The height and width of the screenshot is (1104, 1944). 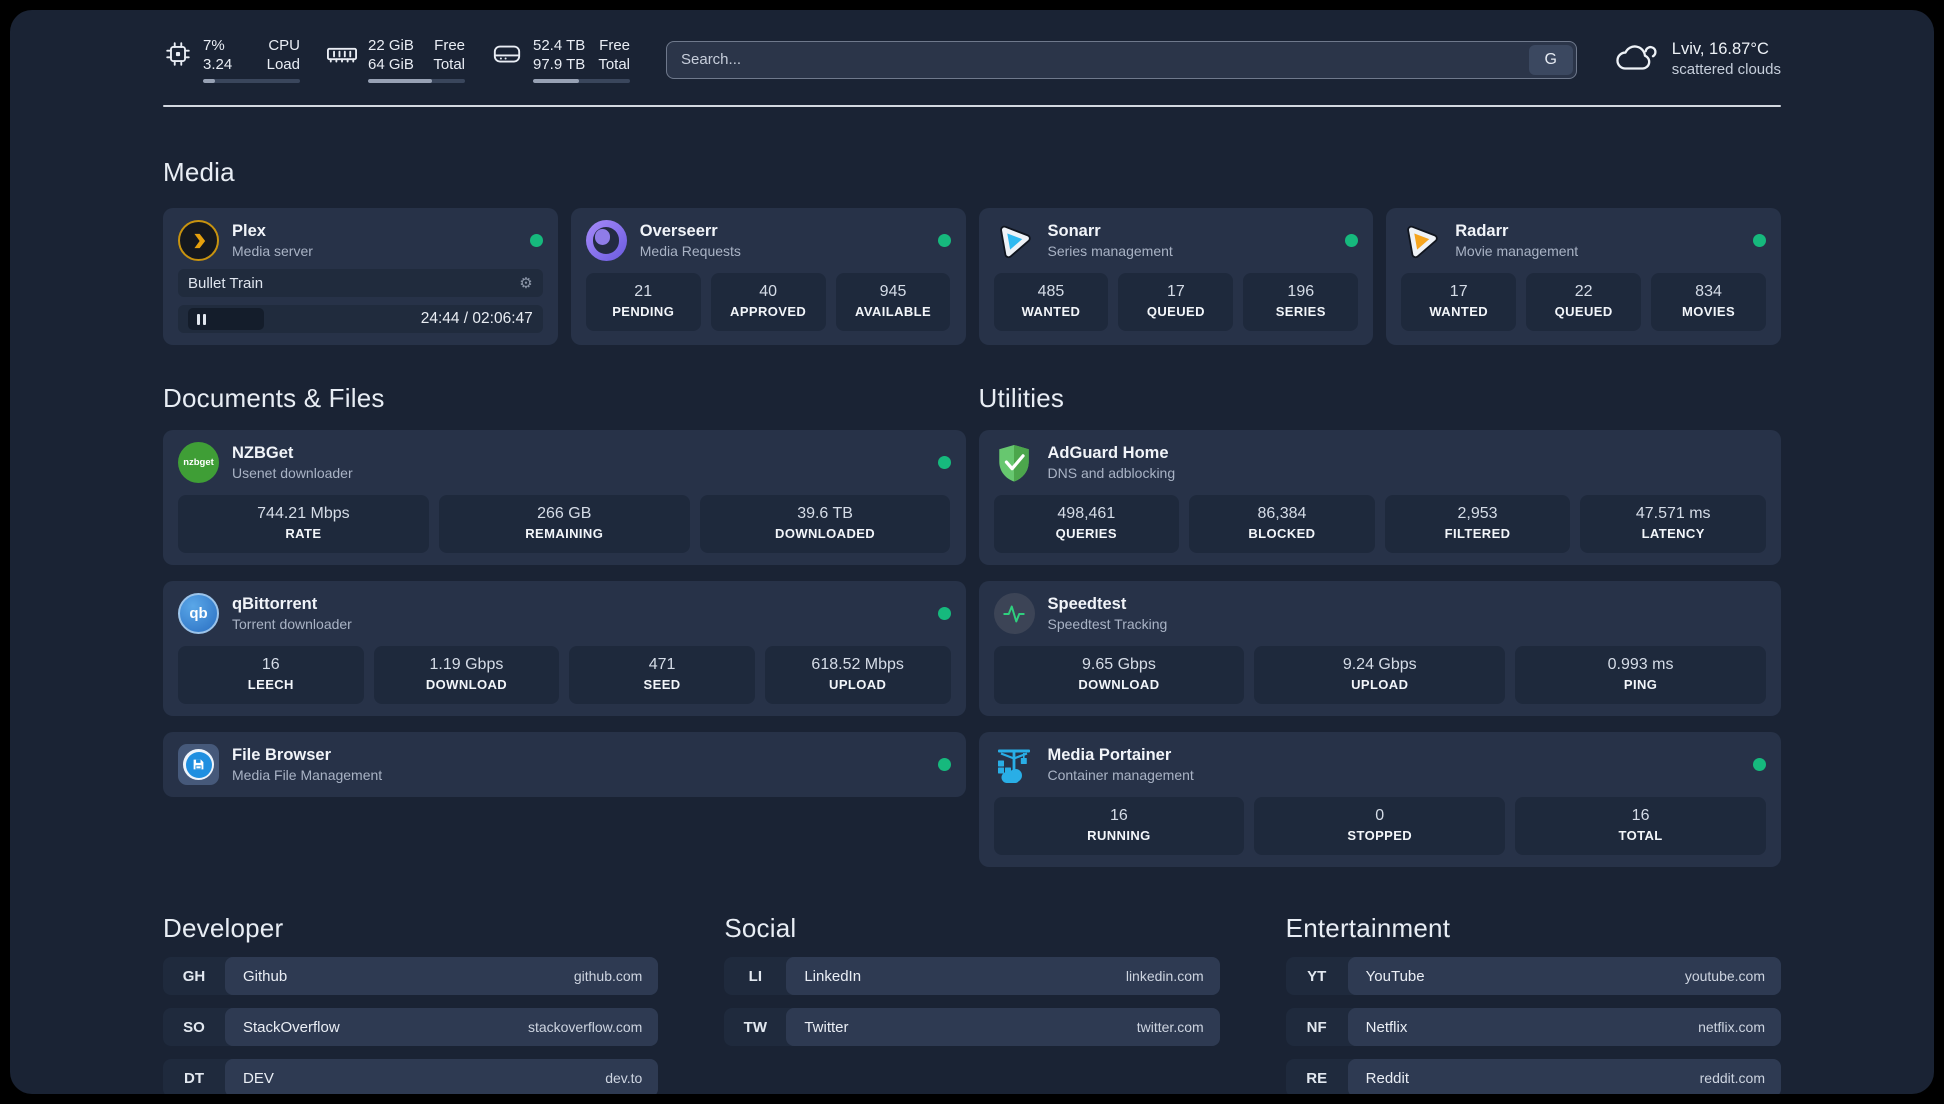 I want to click on metric-tile: 39.6 TB DOWNLOADED, so click(x=825, y=524).